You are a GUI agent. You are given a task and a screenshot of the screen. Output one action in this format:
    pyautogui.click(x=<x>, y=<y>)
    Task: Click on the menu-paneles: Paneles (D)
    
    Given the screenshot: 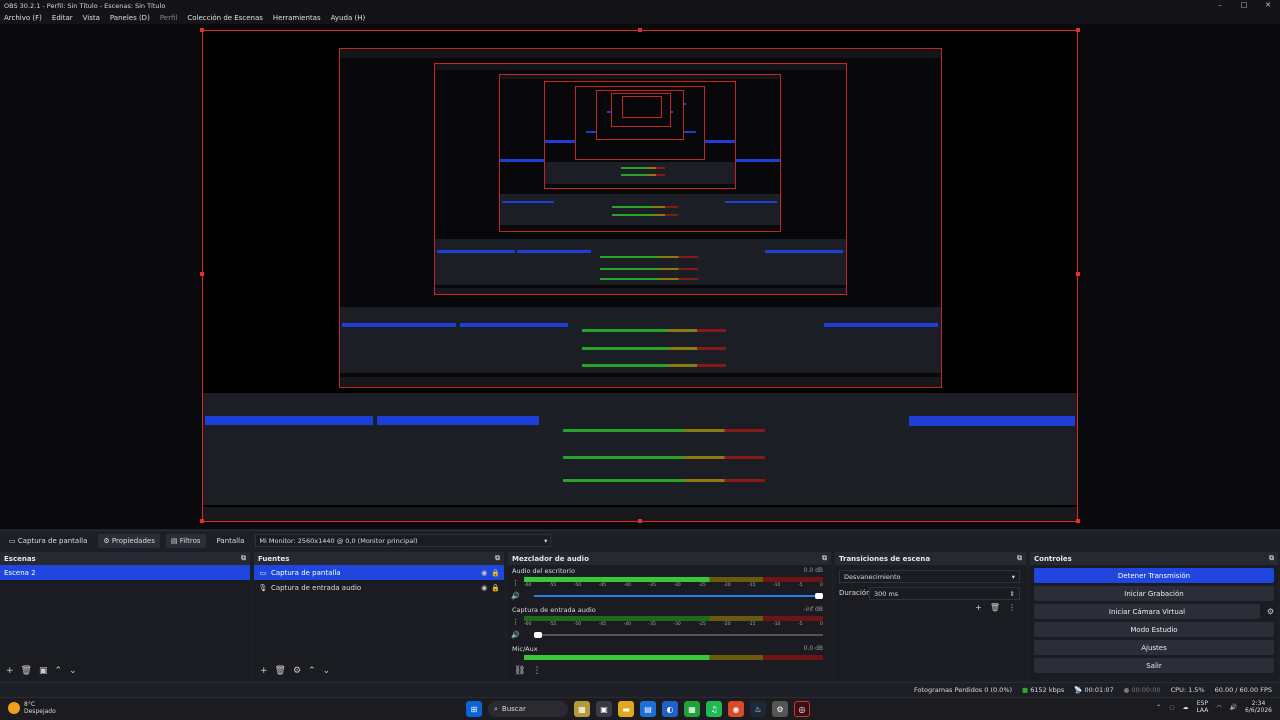 What is the action you would take?
    pyautogui.click(x=130, y=18)
    